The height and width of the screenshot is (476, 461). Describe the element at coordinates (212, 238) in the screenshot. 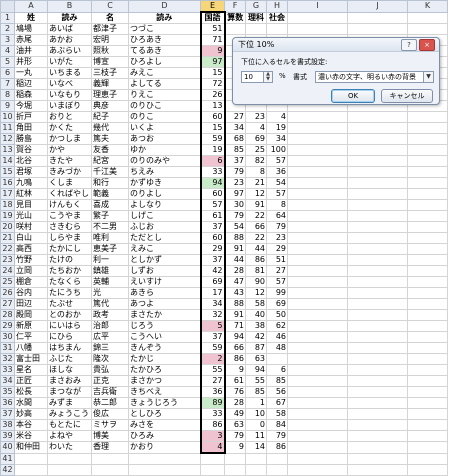

I see `cell: 60` at that location.